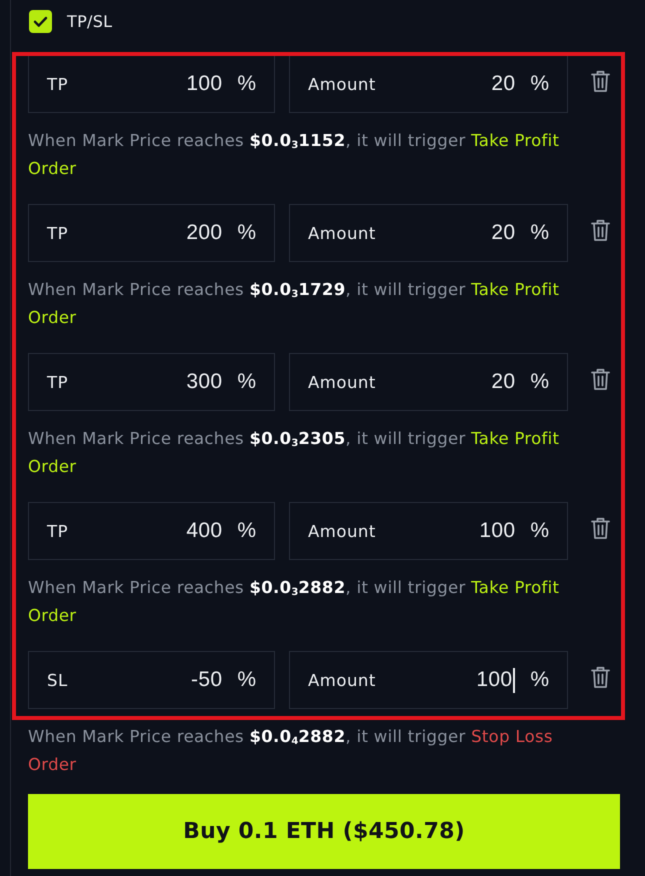  I want to click on trigger-note: When Mark Price reaches $0.0$_{4}$2882, it will trigger Stop Loss Order, so click(291, 751).